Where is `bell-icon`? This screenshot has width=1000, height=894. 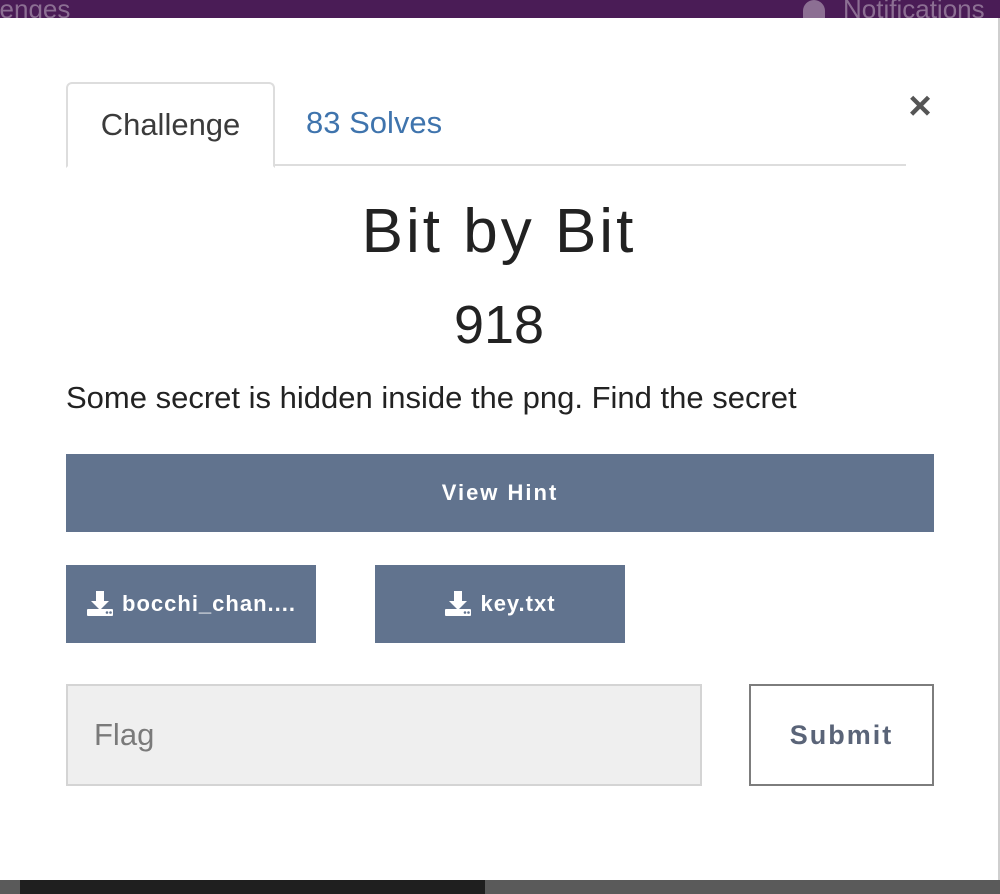
bell-icon is located at coordinates (814, 9).